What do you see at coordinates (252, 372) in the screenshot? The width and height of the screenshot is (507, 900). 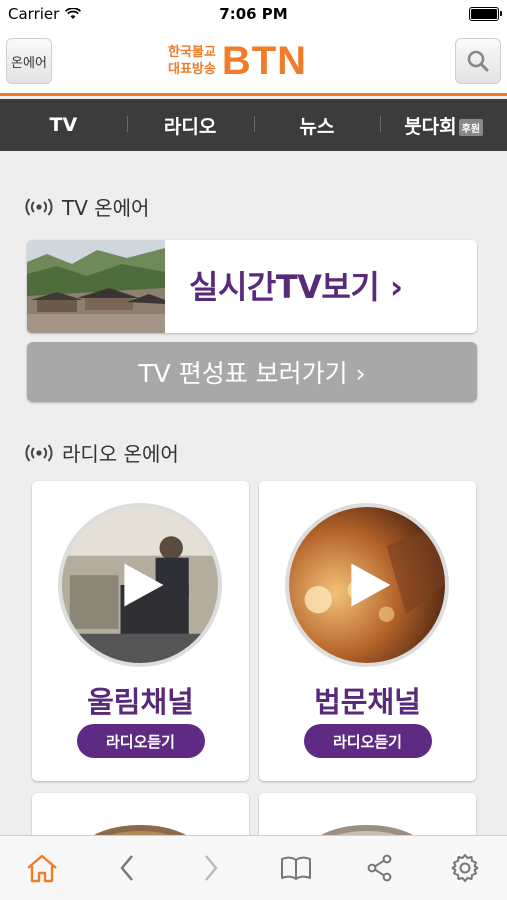 I see `tv-schedule-button: TV 편성표 보러가기 ›` at bounding box center [252, 372].